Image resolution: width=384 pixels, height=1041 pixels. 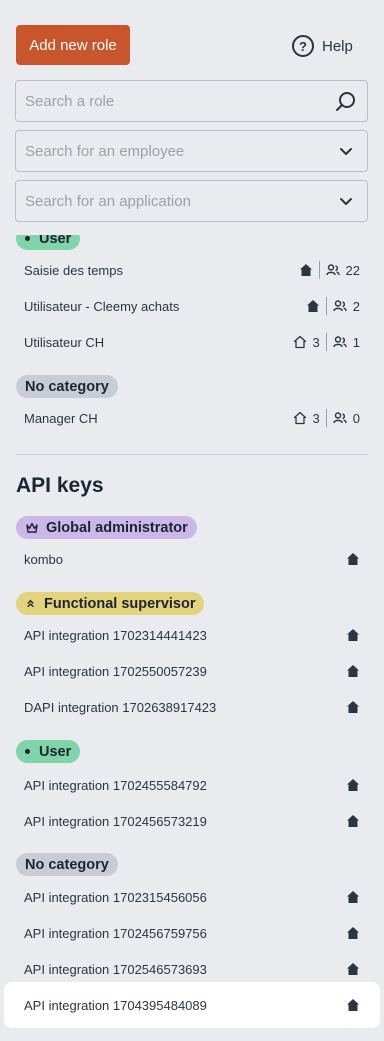 What do you see at coordinates (192, 559) in the screenshot?
I see `list-item: kombo` at bounding box center [192, 559].